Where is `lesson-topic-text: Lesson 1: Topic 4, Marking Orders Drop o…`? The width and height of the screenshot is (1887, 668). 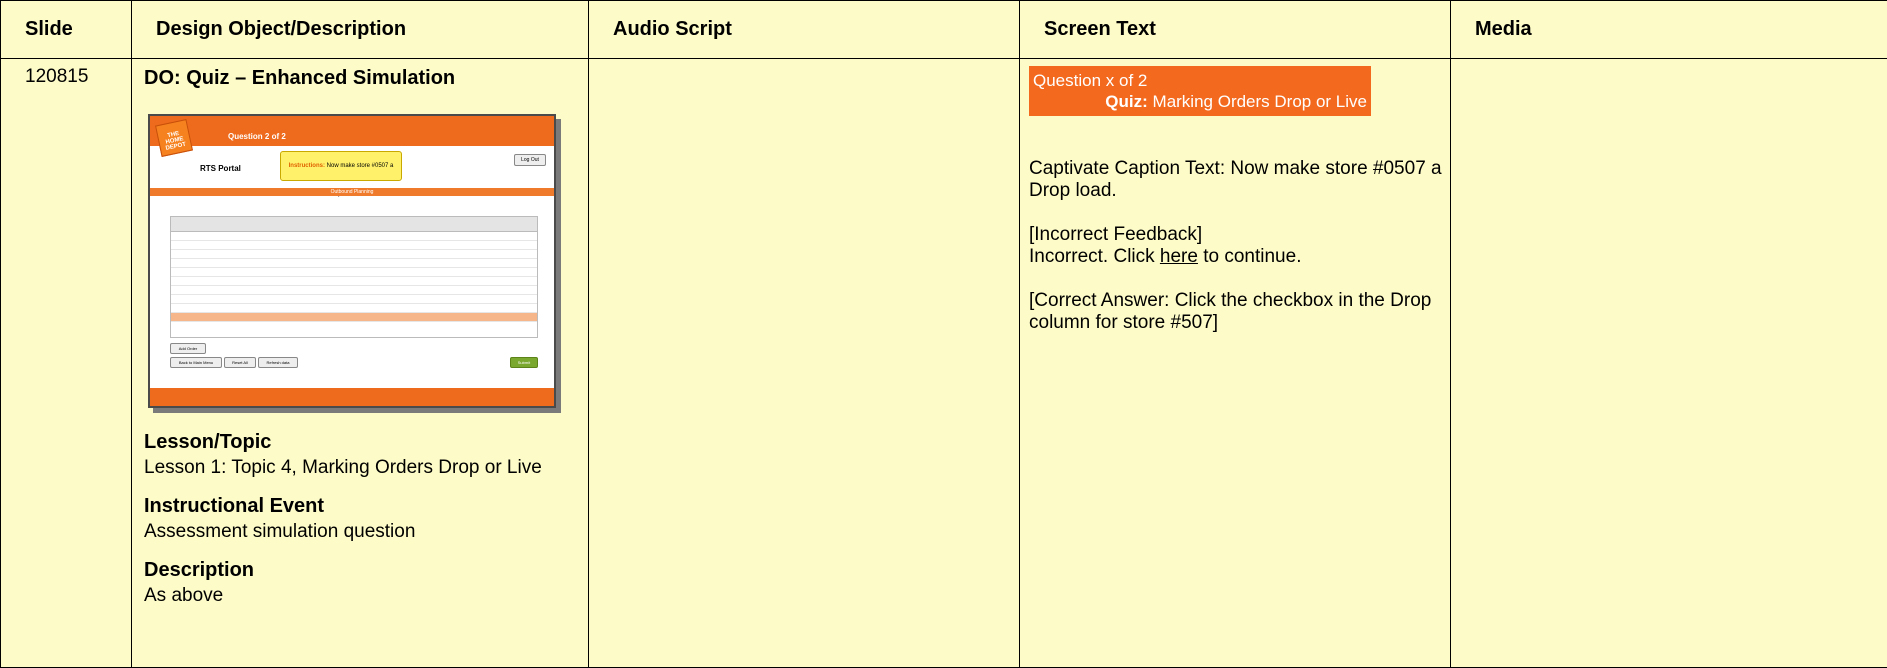
lesson-topic-text: Lesson 1: Topic 4, Marking Orders Drop o… is located at coordinates (354, 467).